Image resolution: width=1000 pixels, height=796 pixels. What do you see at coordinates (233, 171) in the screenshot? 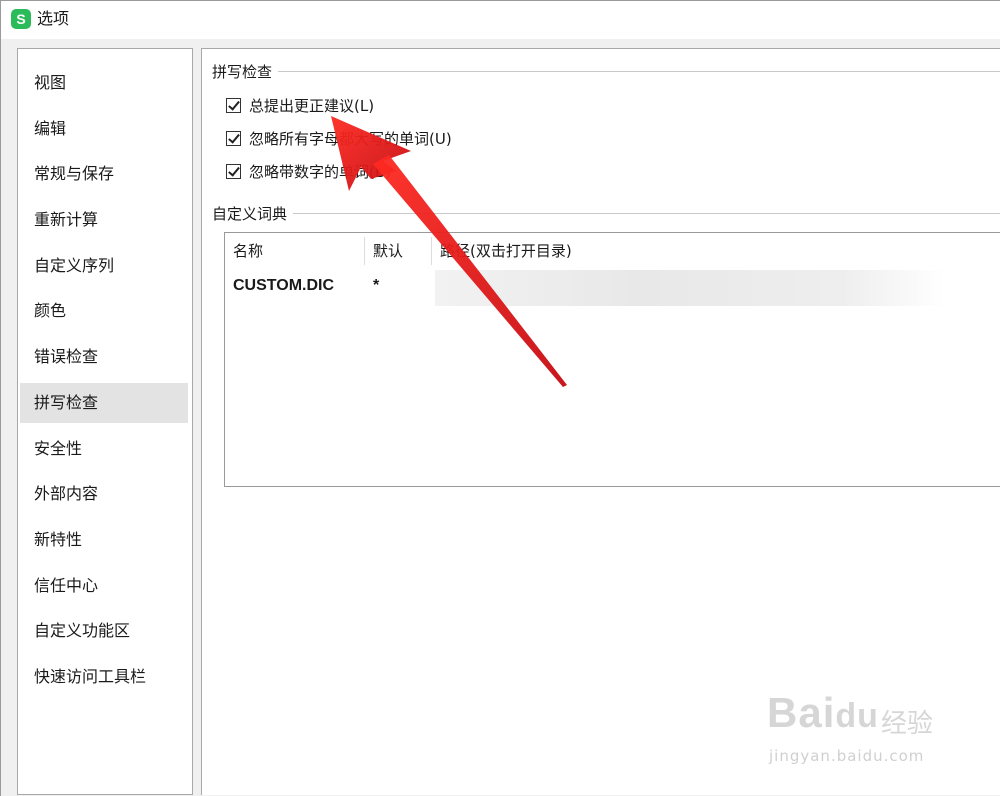
I see `ignore-numbers-checkbox` at bounding box center [233, 171].